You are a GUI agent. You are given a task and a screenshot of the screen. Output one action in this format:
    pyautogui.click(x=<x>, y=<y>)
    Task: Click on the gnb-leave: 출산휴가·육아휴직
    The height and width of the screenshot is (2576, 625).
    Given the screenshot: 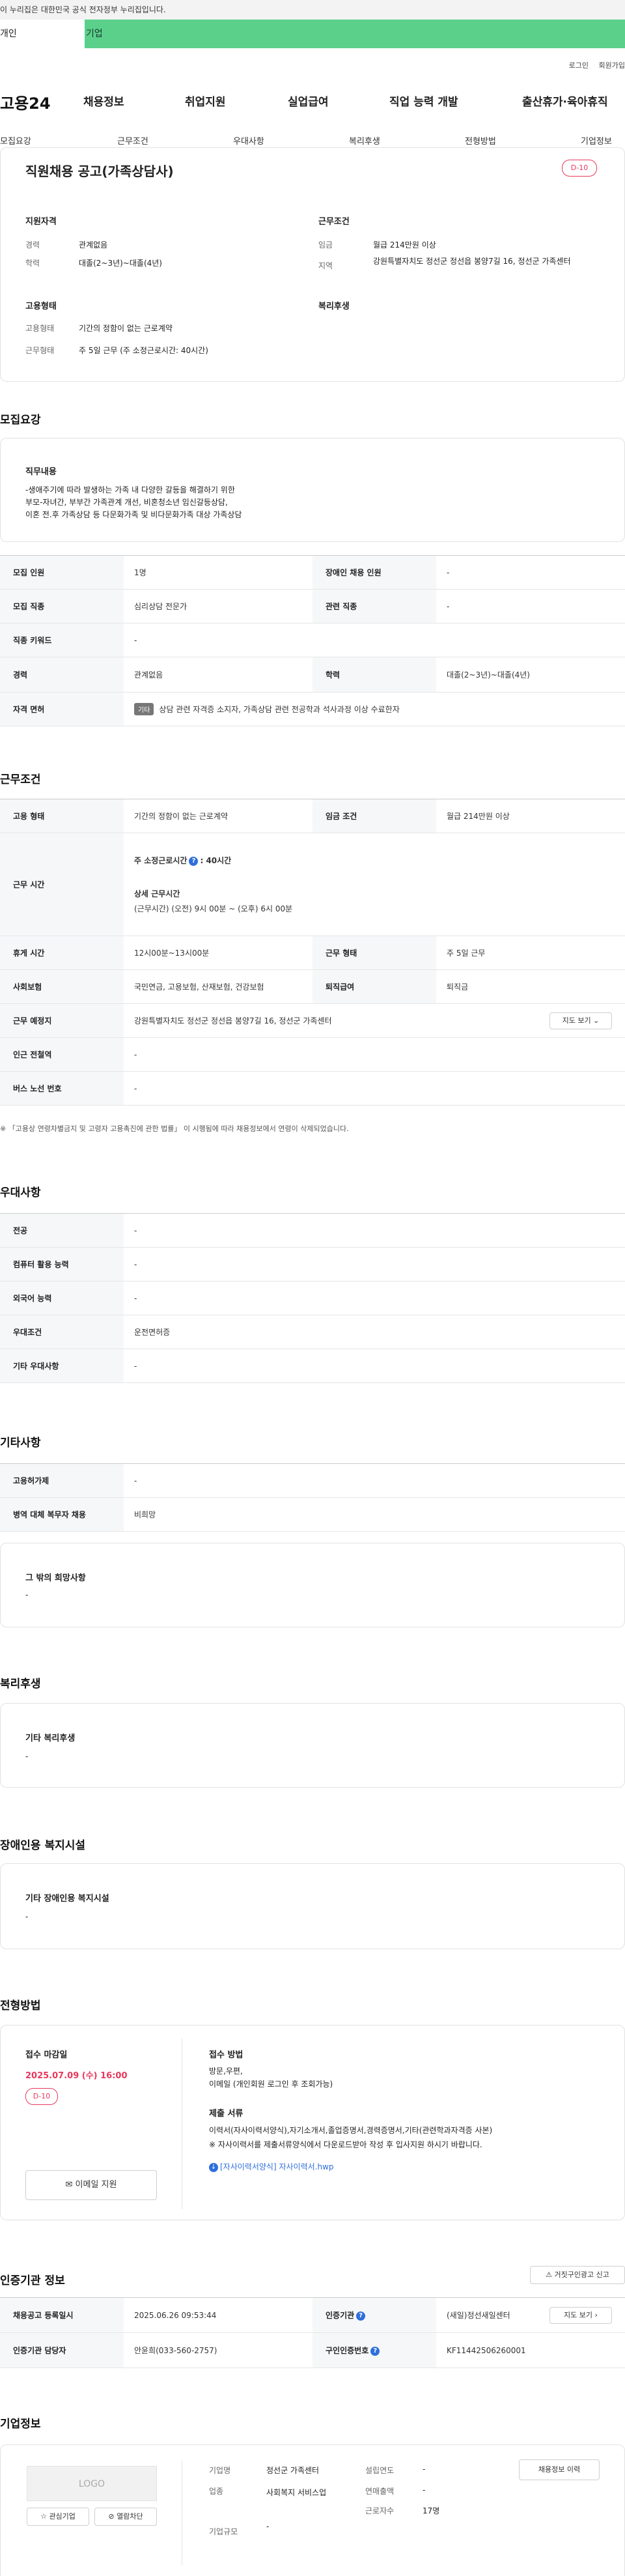 What is the action you would take?
    pyautogui.click(x=565, y=101)
    